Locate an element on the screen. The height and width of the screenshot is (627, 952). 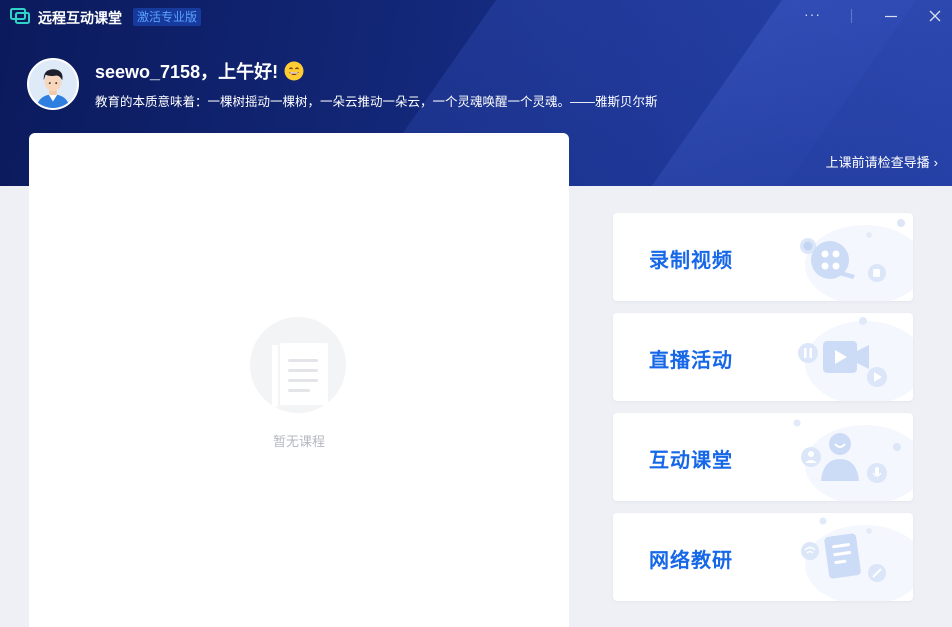
title-bar: 远程互动课堂 激活专业版 ··· is located at coordinates (476, 16).